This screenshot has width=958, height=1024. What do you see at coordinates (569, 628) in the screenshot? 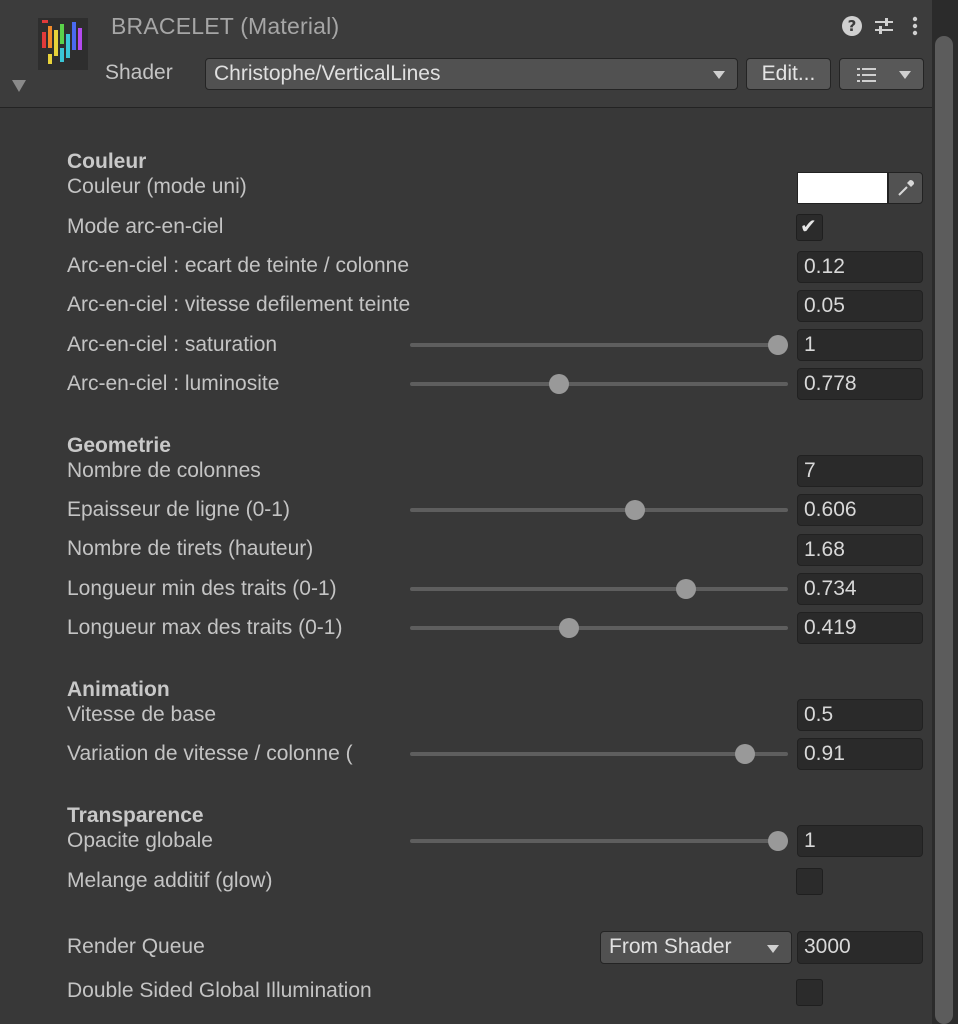
I see `longueur-max-slider-knob` at bounding box center [569, 628].